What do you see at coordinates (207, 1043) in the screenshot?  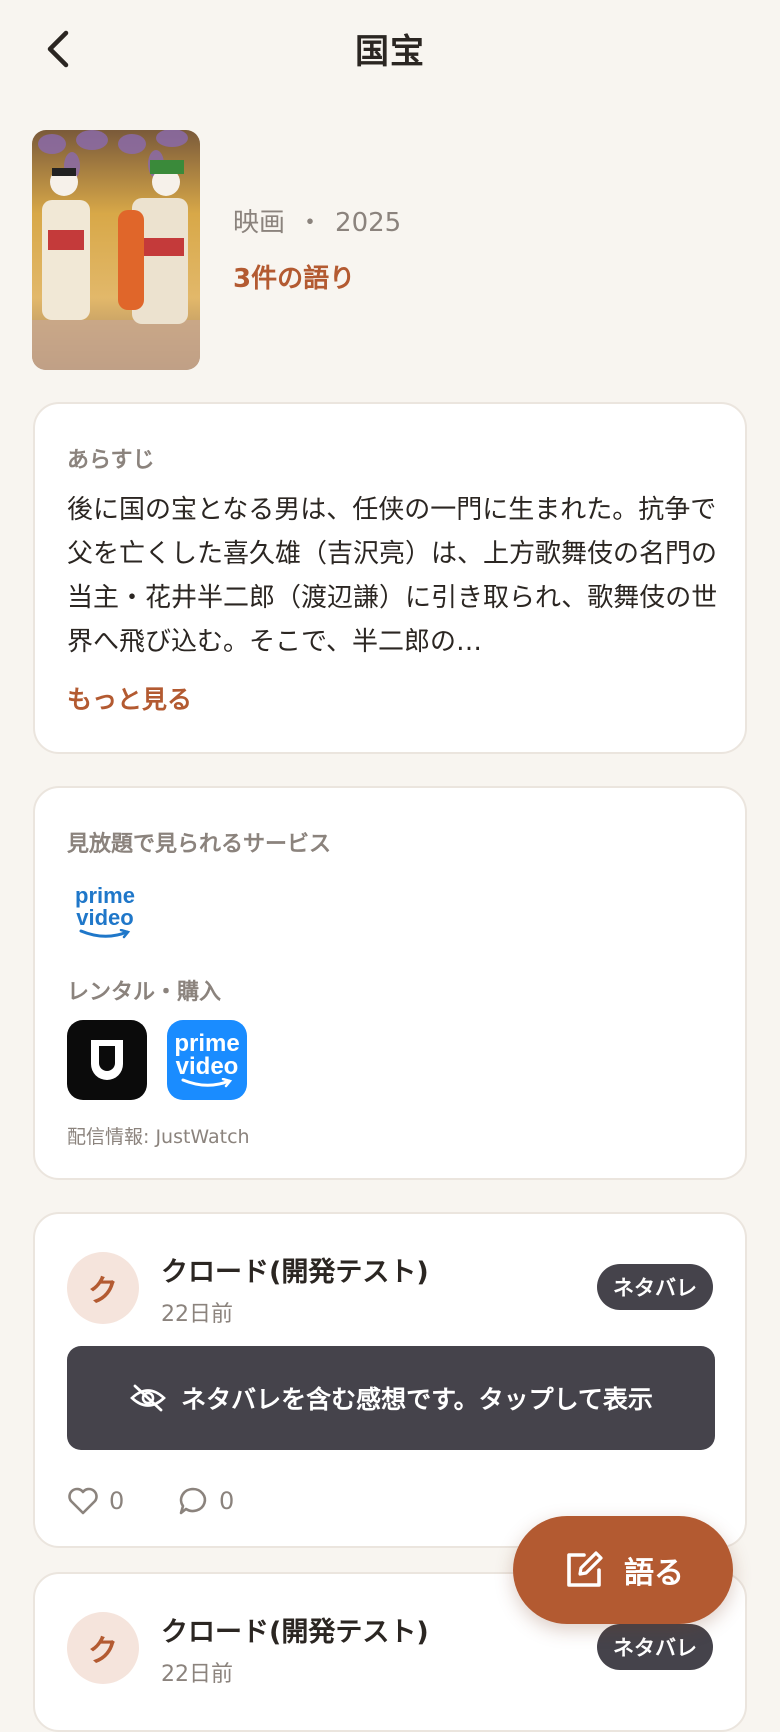 I see `prime-icon-word-1: prime` at bounding box center [207, 1043].